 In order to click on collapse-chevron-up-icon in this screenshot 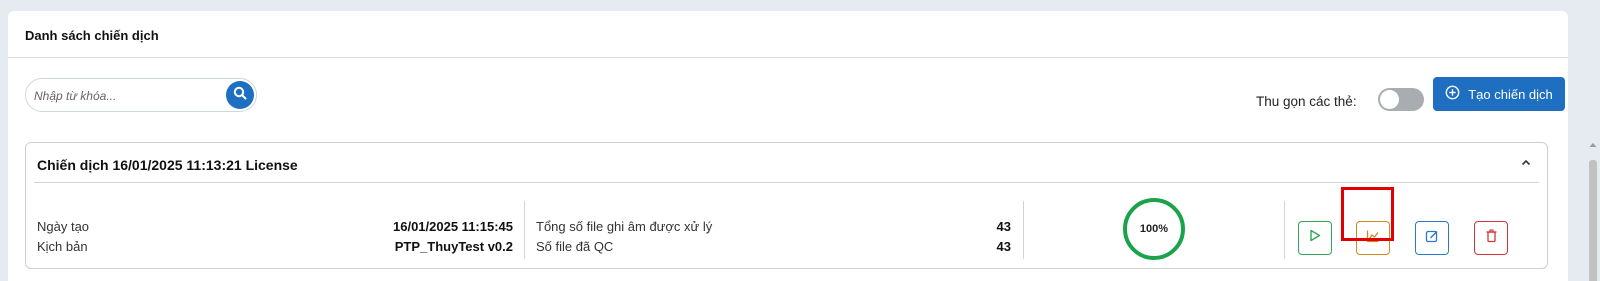, I will do `click(1526, 162)`.